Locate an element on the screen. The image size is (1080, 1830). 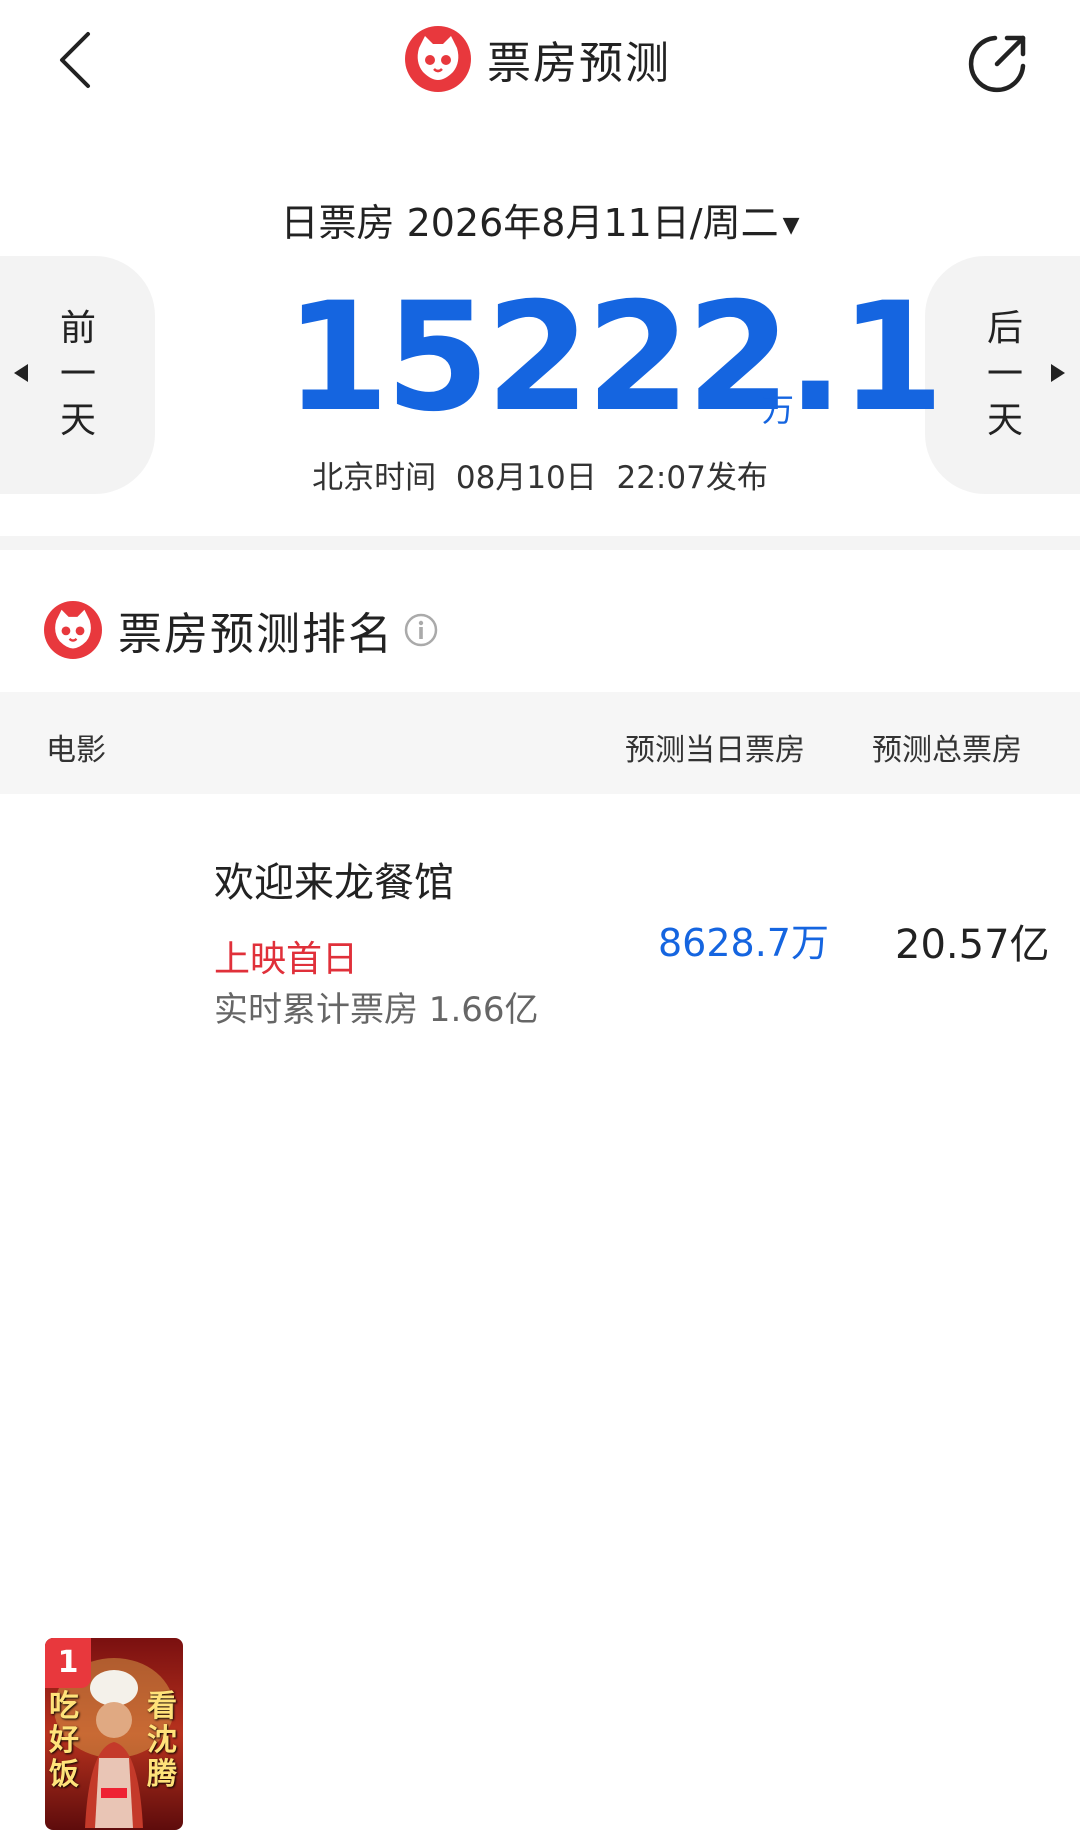
date-selector: 日票房 2026年8月11日/周二 ▼ is located at coordinates (540, 219).